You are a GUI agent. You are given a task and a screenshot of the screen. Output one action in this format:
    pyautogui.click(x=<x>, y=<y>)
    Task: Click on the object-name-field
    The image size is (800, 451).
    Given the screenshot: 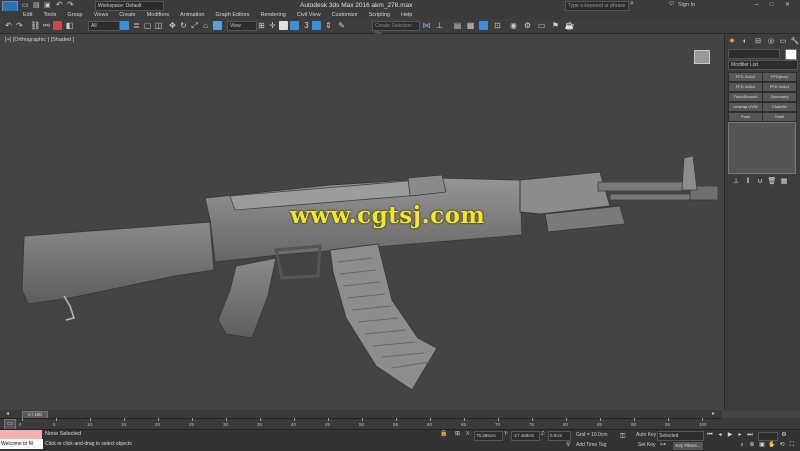 What is the action you would take?
    pyautogui.click(x=754, y=54)
    